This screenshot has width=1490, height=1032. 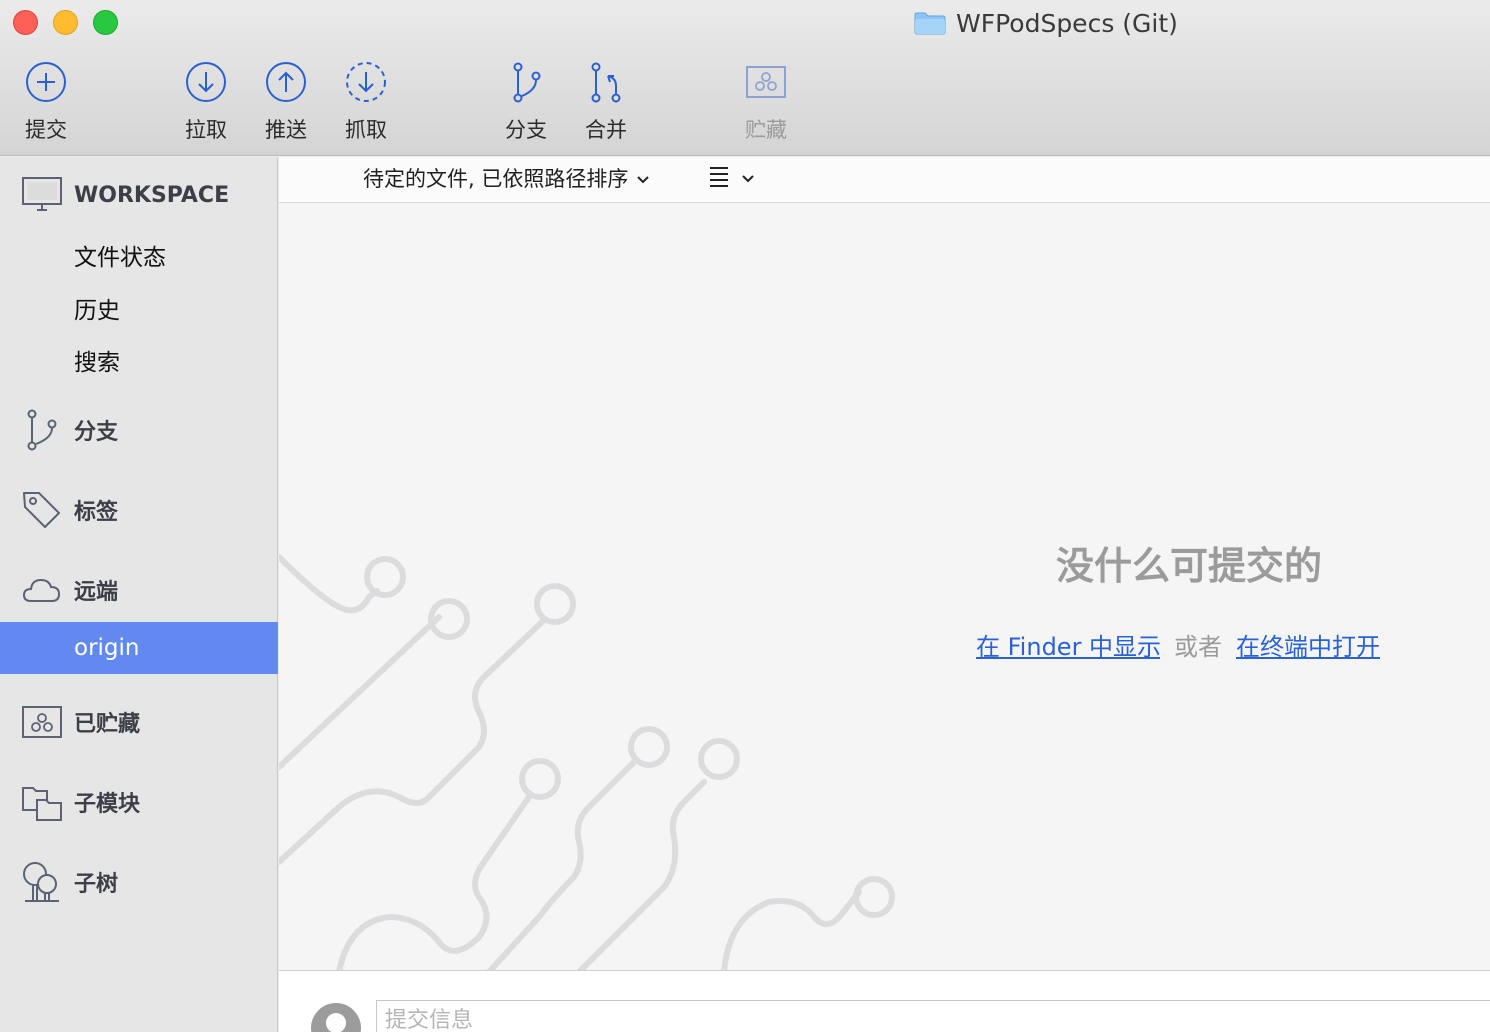 What do you see at coordinates (766, 130) in the screenshot?
I see `stash-label: 贮藏` at bounding box center [766, 130].